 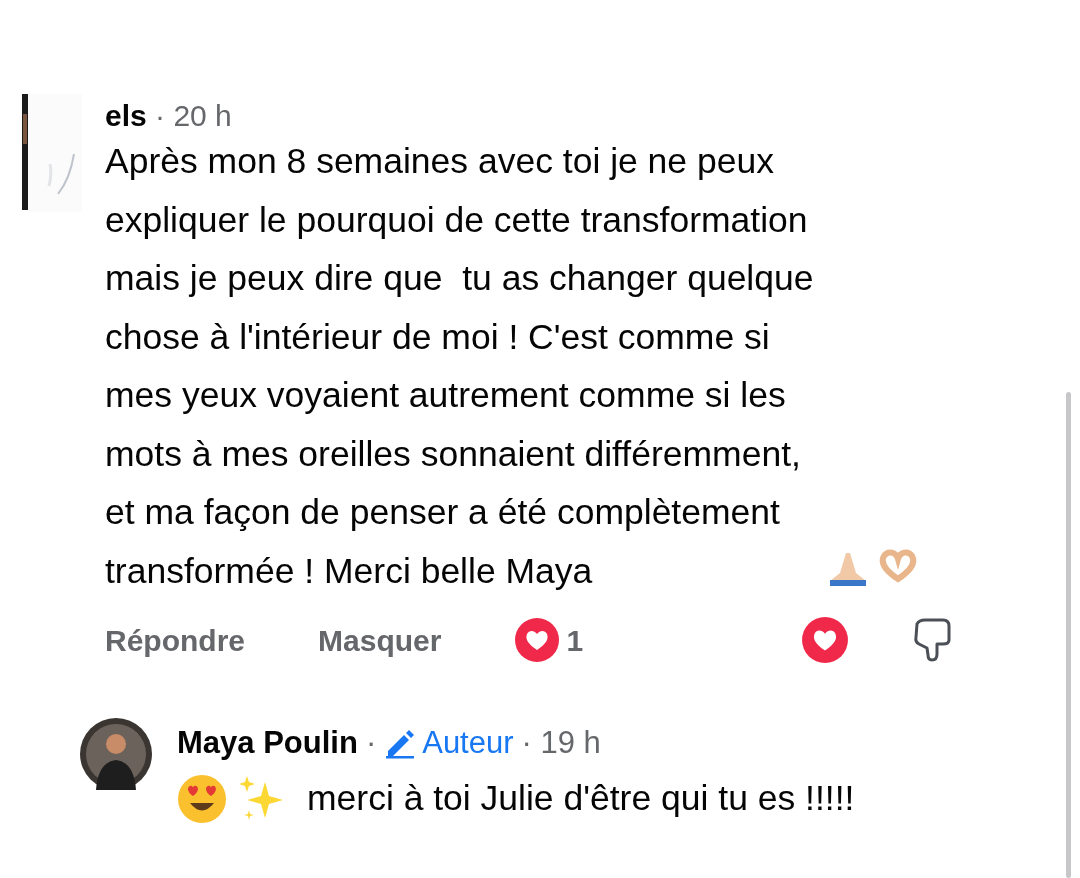 What do you see at coordinates (380, 640) in the screenshot?
I see `hide-link: Masquer` at bounding box center [380, 640].